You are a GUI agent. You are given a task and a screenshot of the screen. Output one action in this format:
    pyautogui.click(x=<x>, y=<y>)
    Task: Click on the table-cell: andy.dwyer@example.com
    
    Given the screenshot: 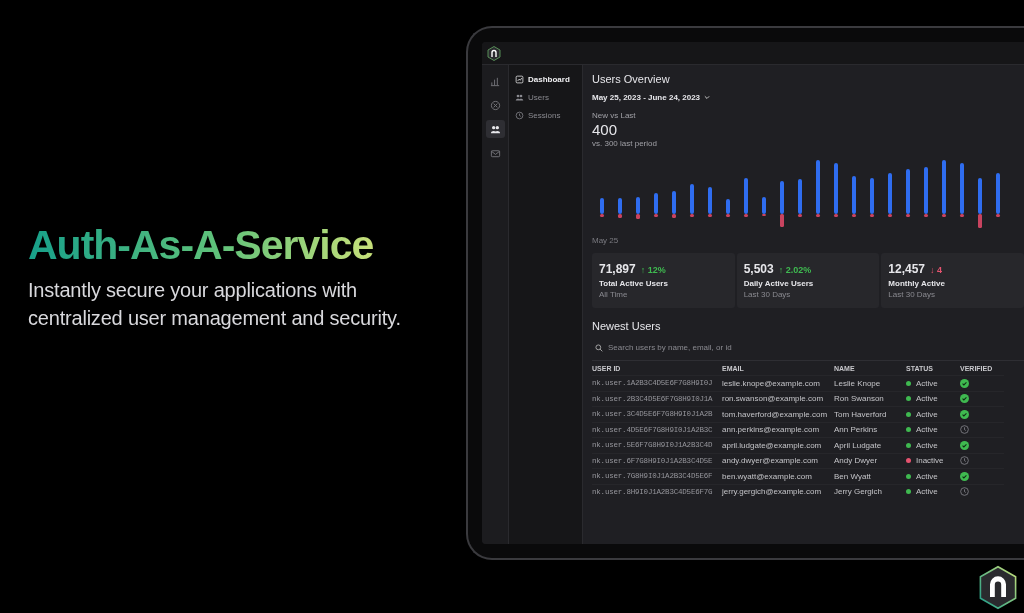 What is the action you would take?
    pyautogui.click(x=778, y=460)
    